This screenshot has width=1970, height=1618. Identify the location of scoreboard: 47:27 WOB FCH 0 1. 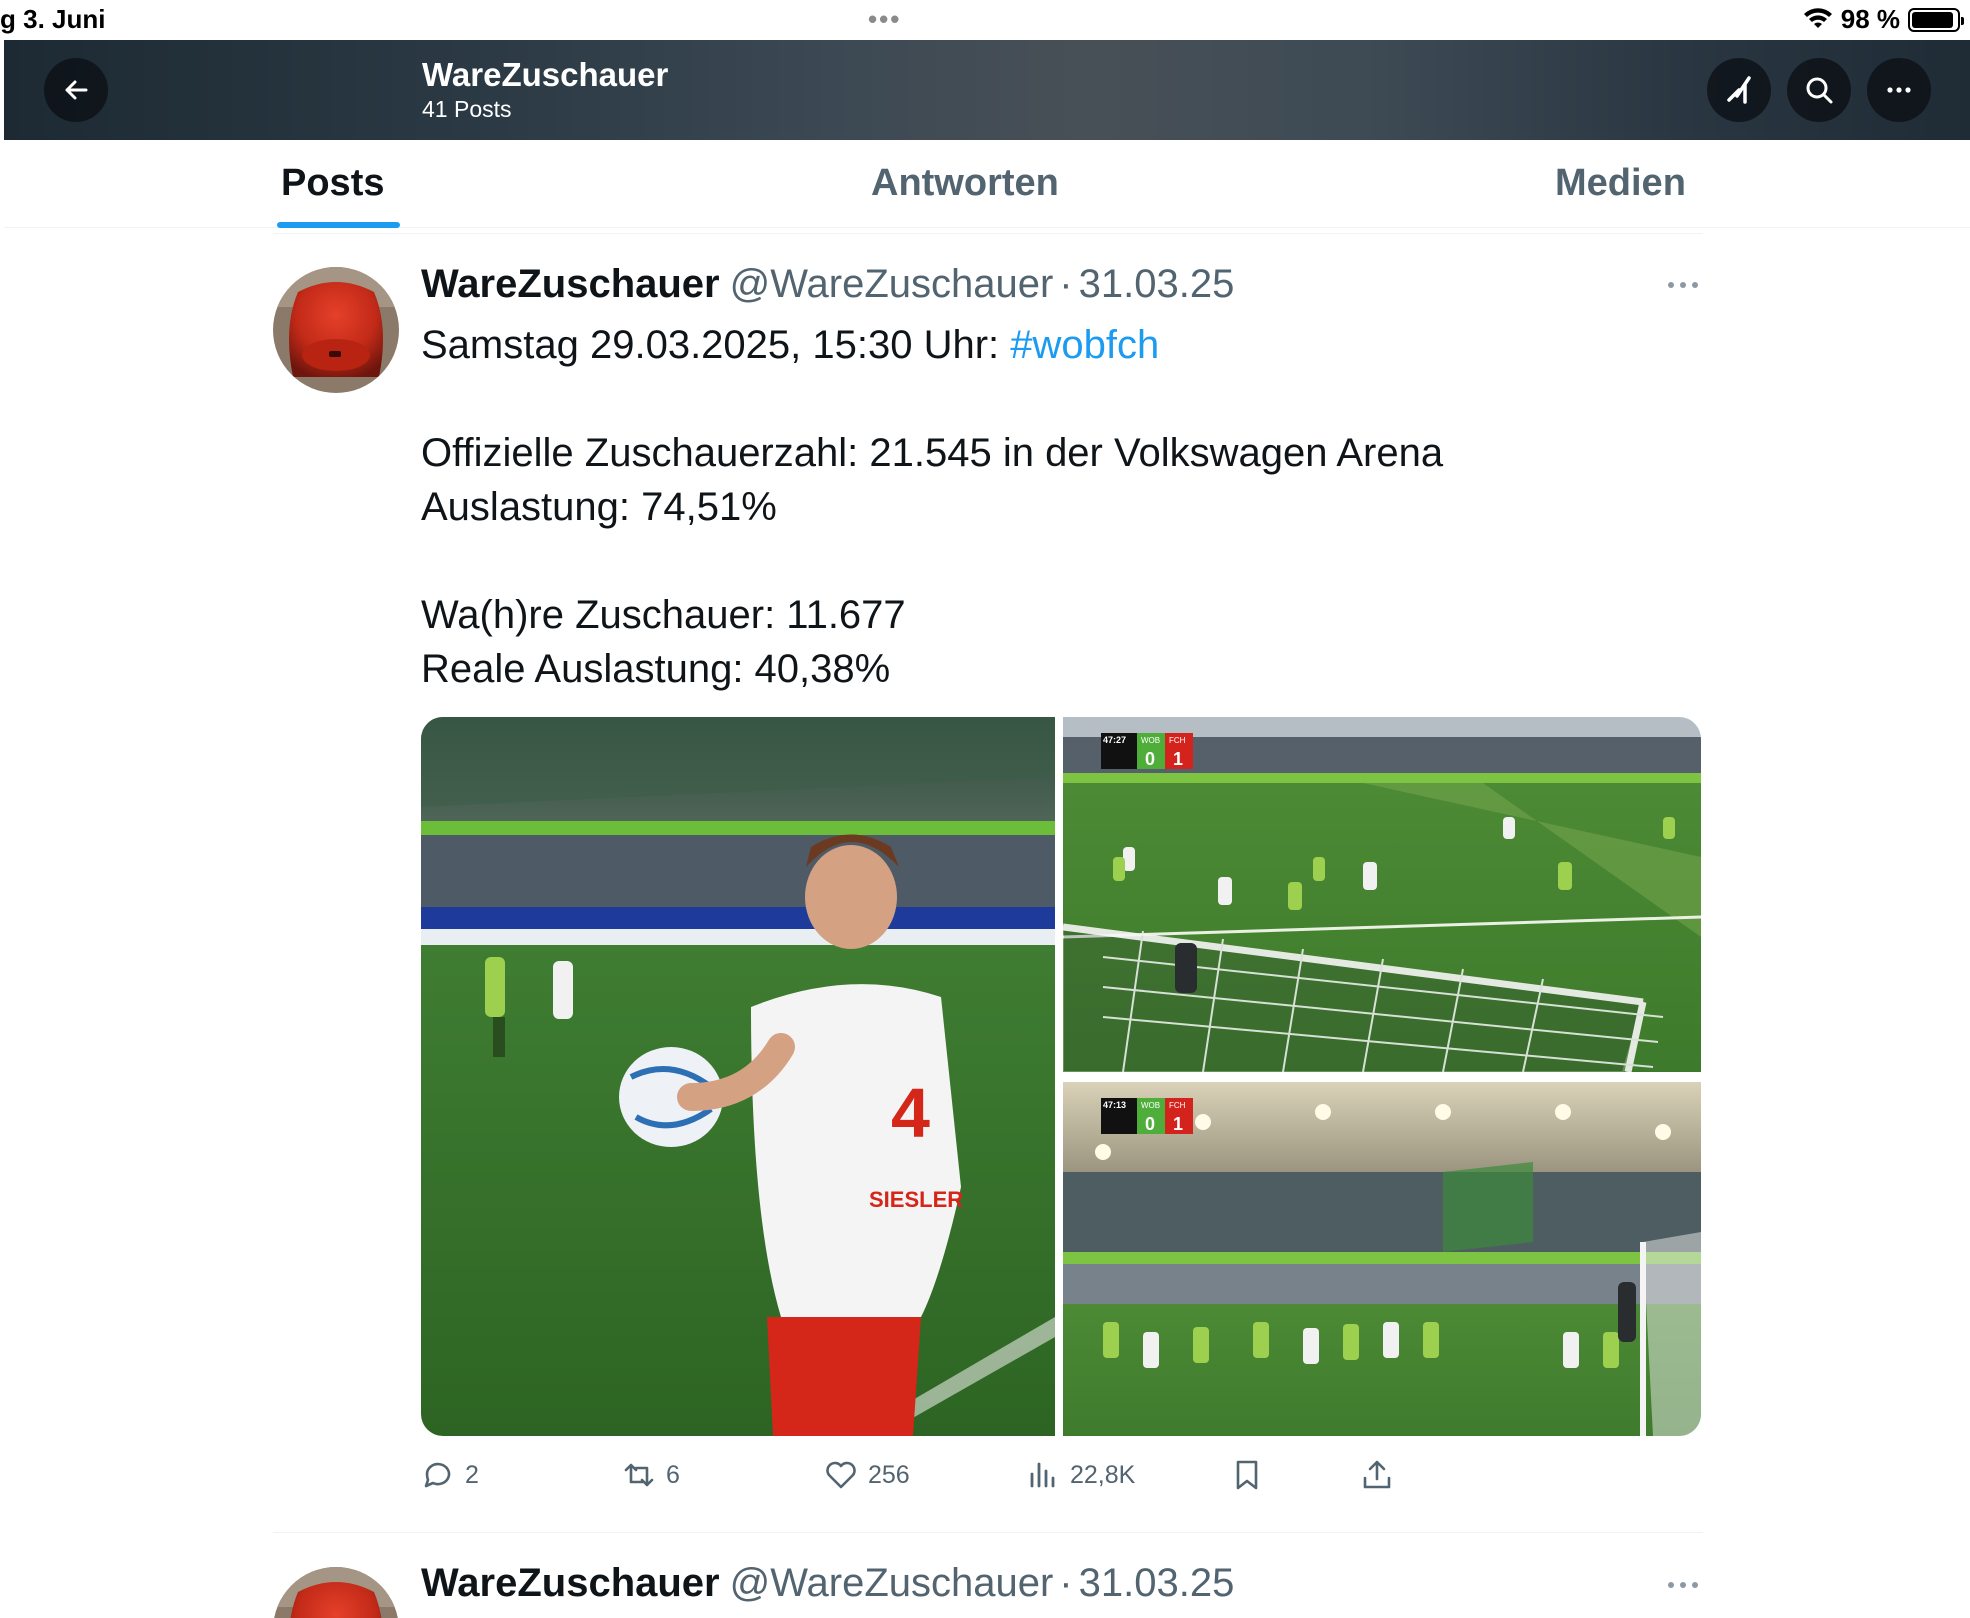
(1147, 751).